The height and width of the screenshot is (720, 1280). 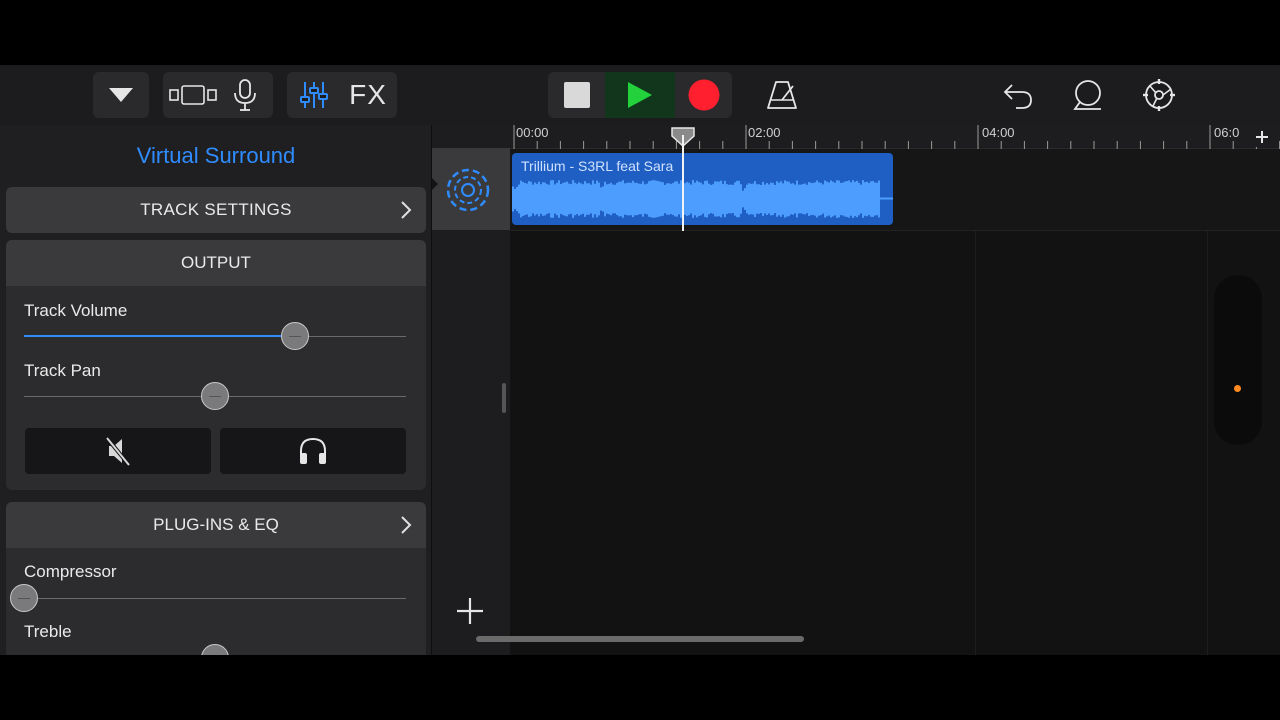 I want to click on gear-icon, so click(x=1159, y=95).